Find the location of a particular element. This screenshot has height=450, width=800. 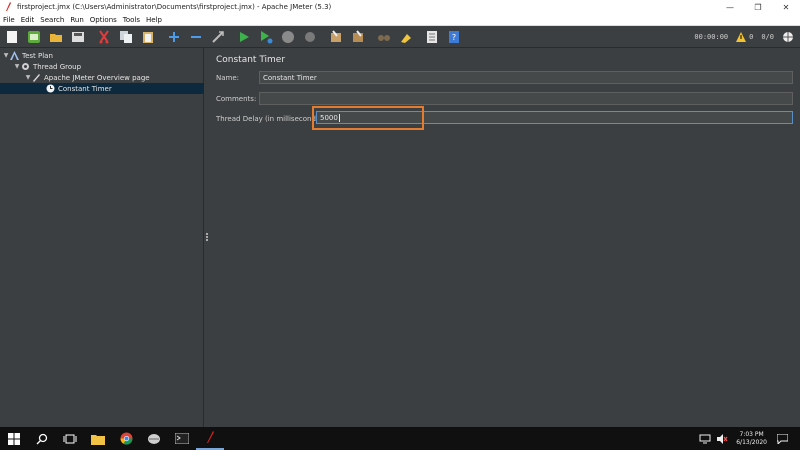

chrome-icon is located at coordinates (126, 438).